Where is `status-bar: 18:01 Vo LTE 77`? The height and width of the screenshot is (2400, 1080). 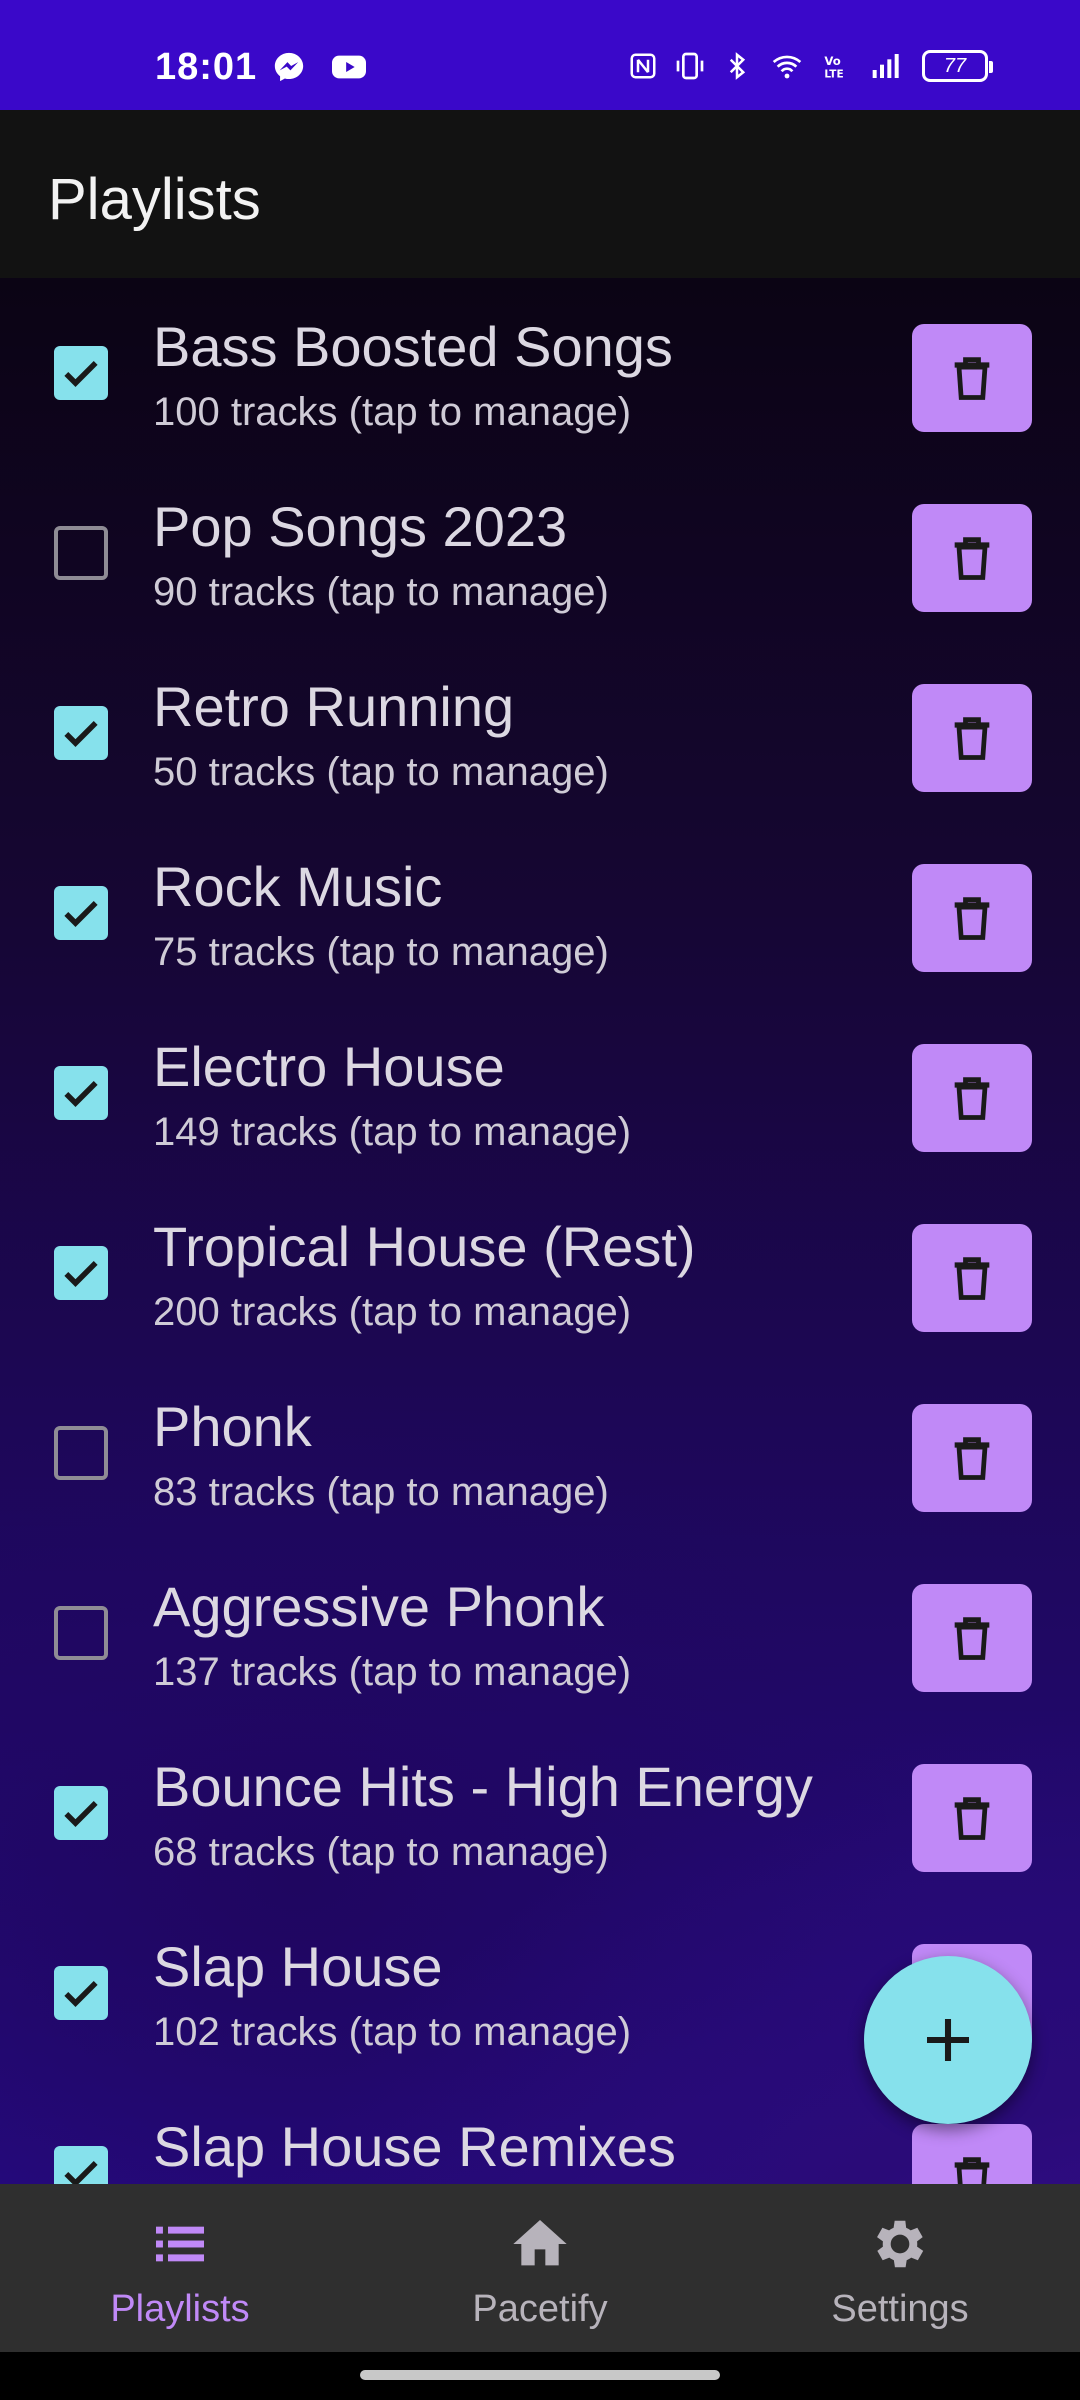 status-bar: 18:01 Vo LTE 77 is located at coordinates (540, 55).